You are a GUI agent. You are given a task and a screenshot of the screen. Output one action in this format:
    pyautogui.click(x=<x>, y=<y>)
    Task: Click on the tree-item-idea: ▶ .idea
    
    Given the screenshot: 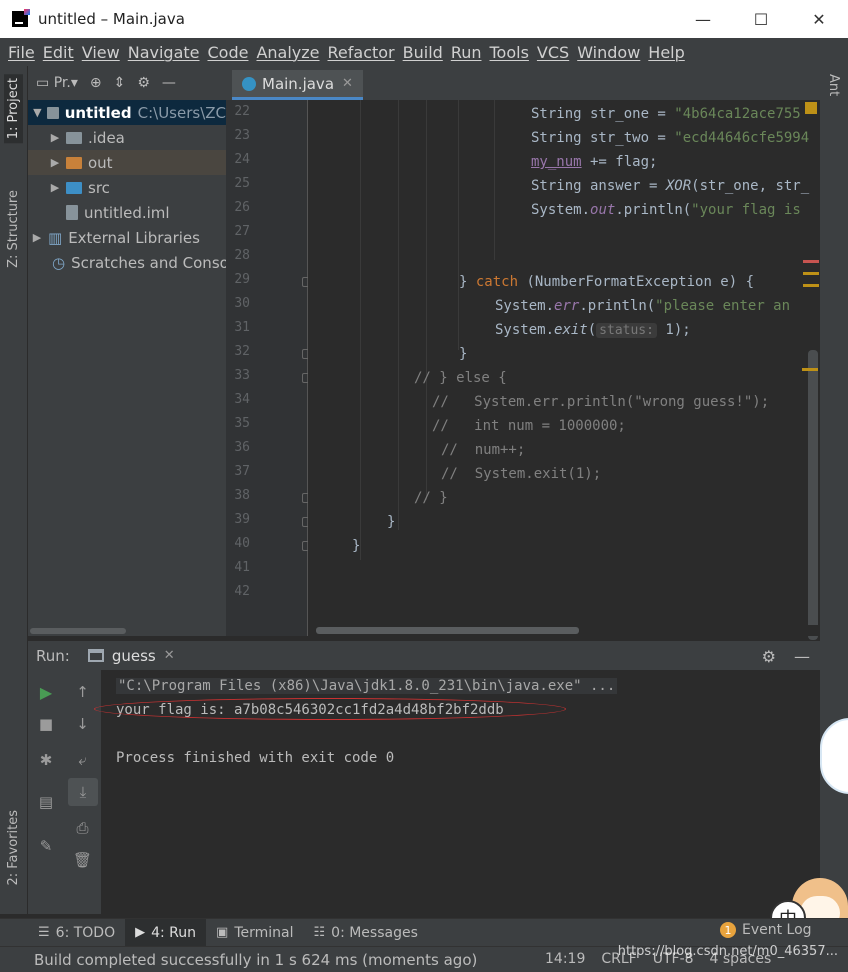 What is the action you would take?
    pyautogui.click(x=127, y=137)
    